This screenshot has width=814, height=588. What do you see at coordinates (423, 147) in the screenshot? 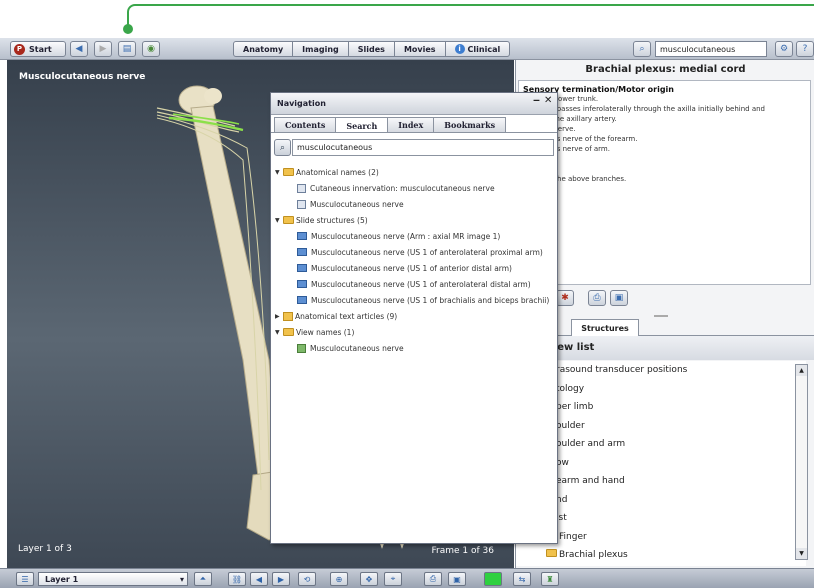
I see `navigation-search-input` at bounding box center [423, 147].